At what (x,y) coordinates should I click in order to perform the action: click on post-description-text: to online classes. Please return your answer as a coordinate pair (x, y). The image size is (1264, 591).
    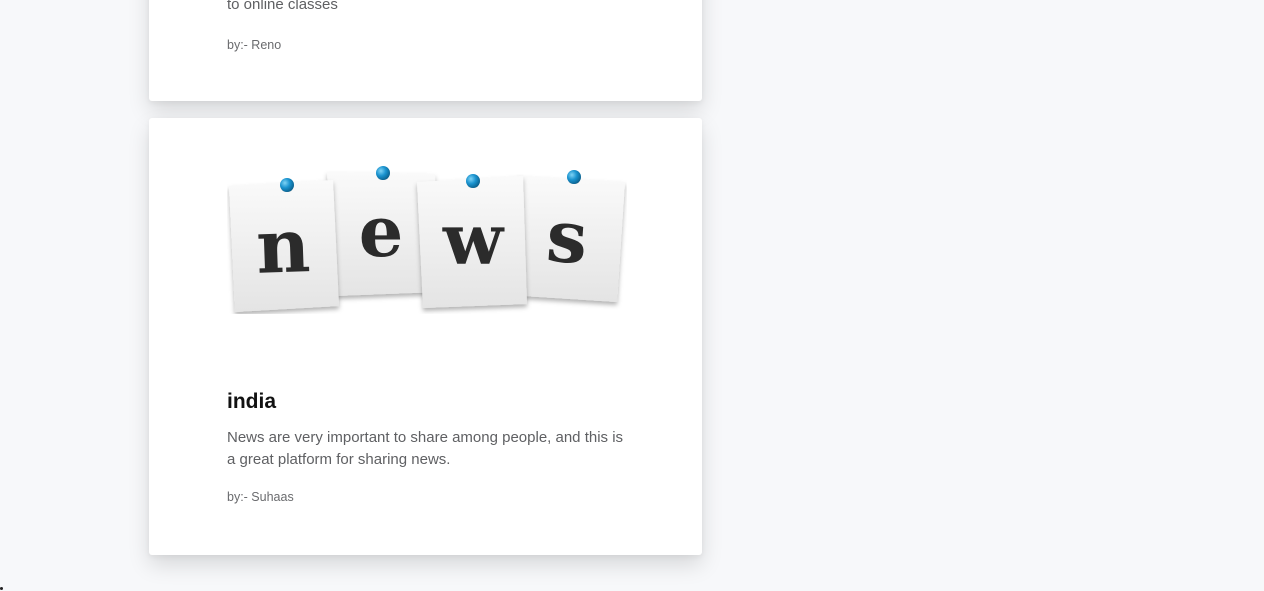
    Looking at the image, I should click on (282, 6).